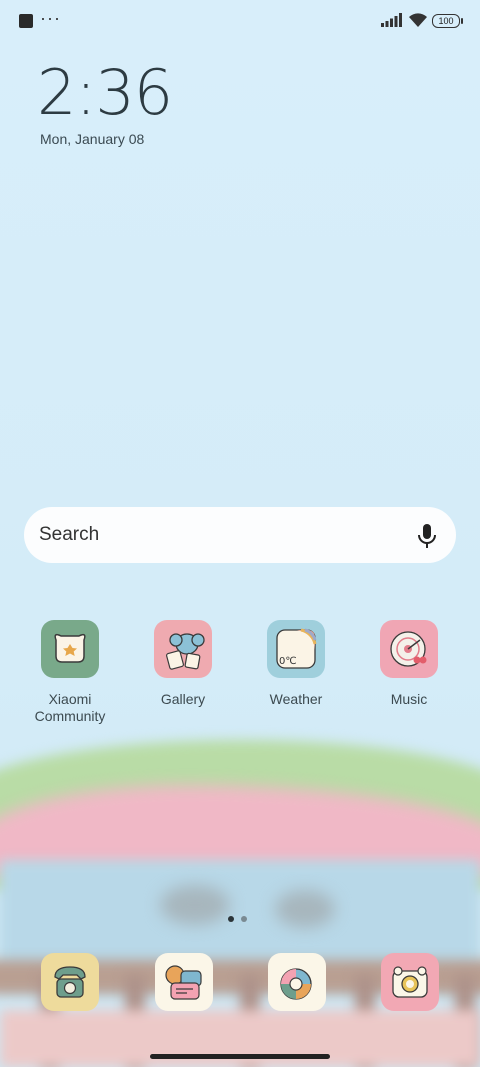 The width and height of the screenshot is (480, 1067). Describe the element at coordinates (183, 649) in the screenshot. I see `gallery-icon` at that location.